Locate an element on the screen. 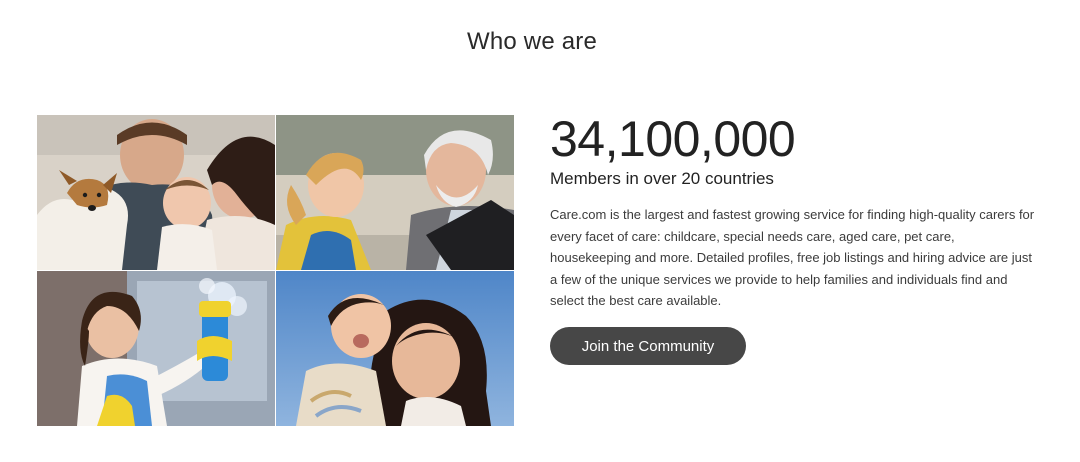 This screenshot has height=462, width=1080. mother-and-baby-photo is located at coordinates (395, 348).